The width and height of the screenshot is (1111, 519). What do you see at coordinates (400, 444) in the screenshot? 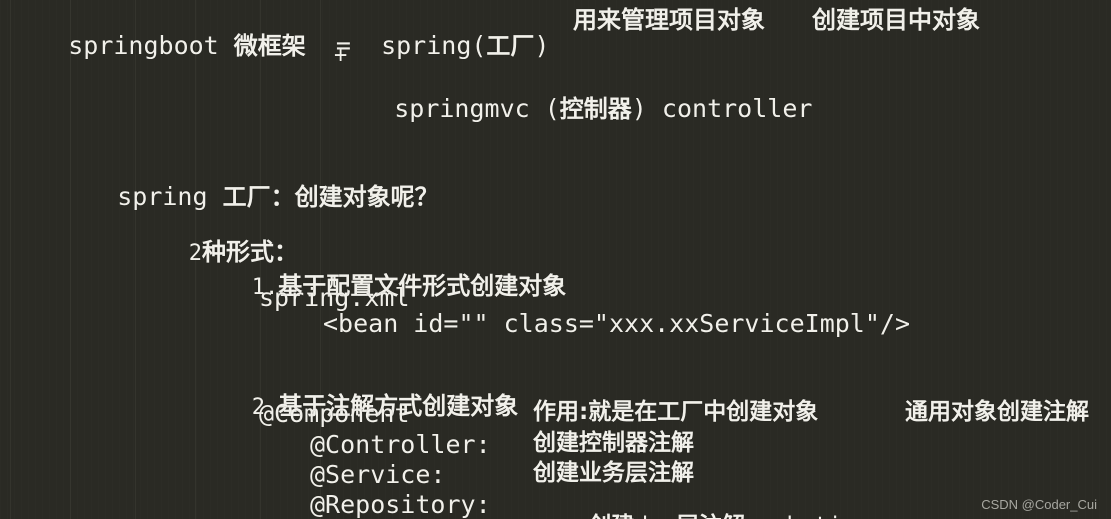
I see `note-line-11-annotation: @Controller:` at bounding box center [400, 444].